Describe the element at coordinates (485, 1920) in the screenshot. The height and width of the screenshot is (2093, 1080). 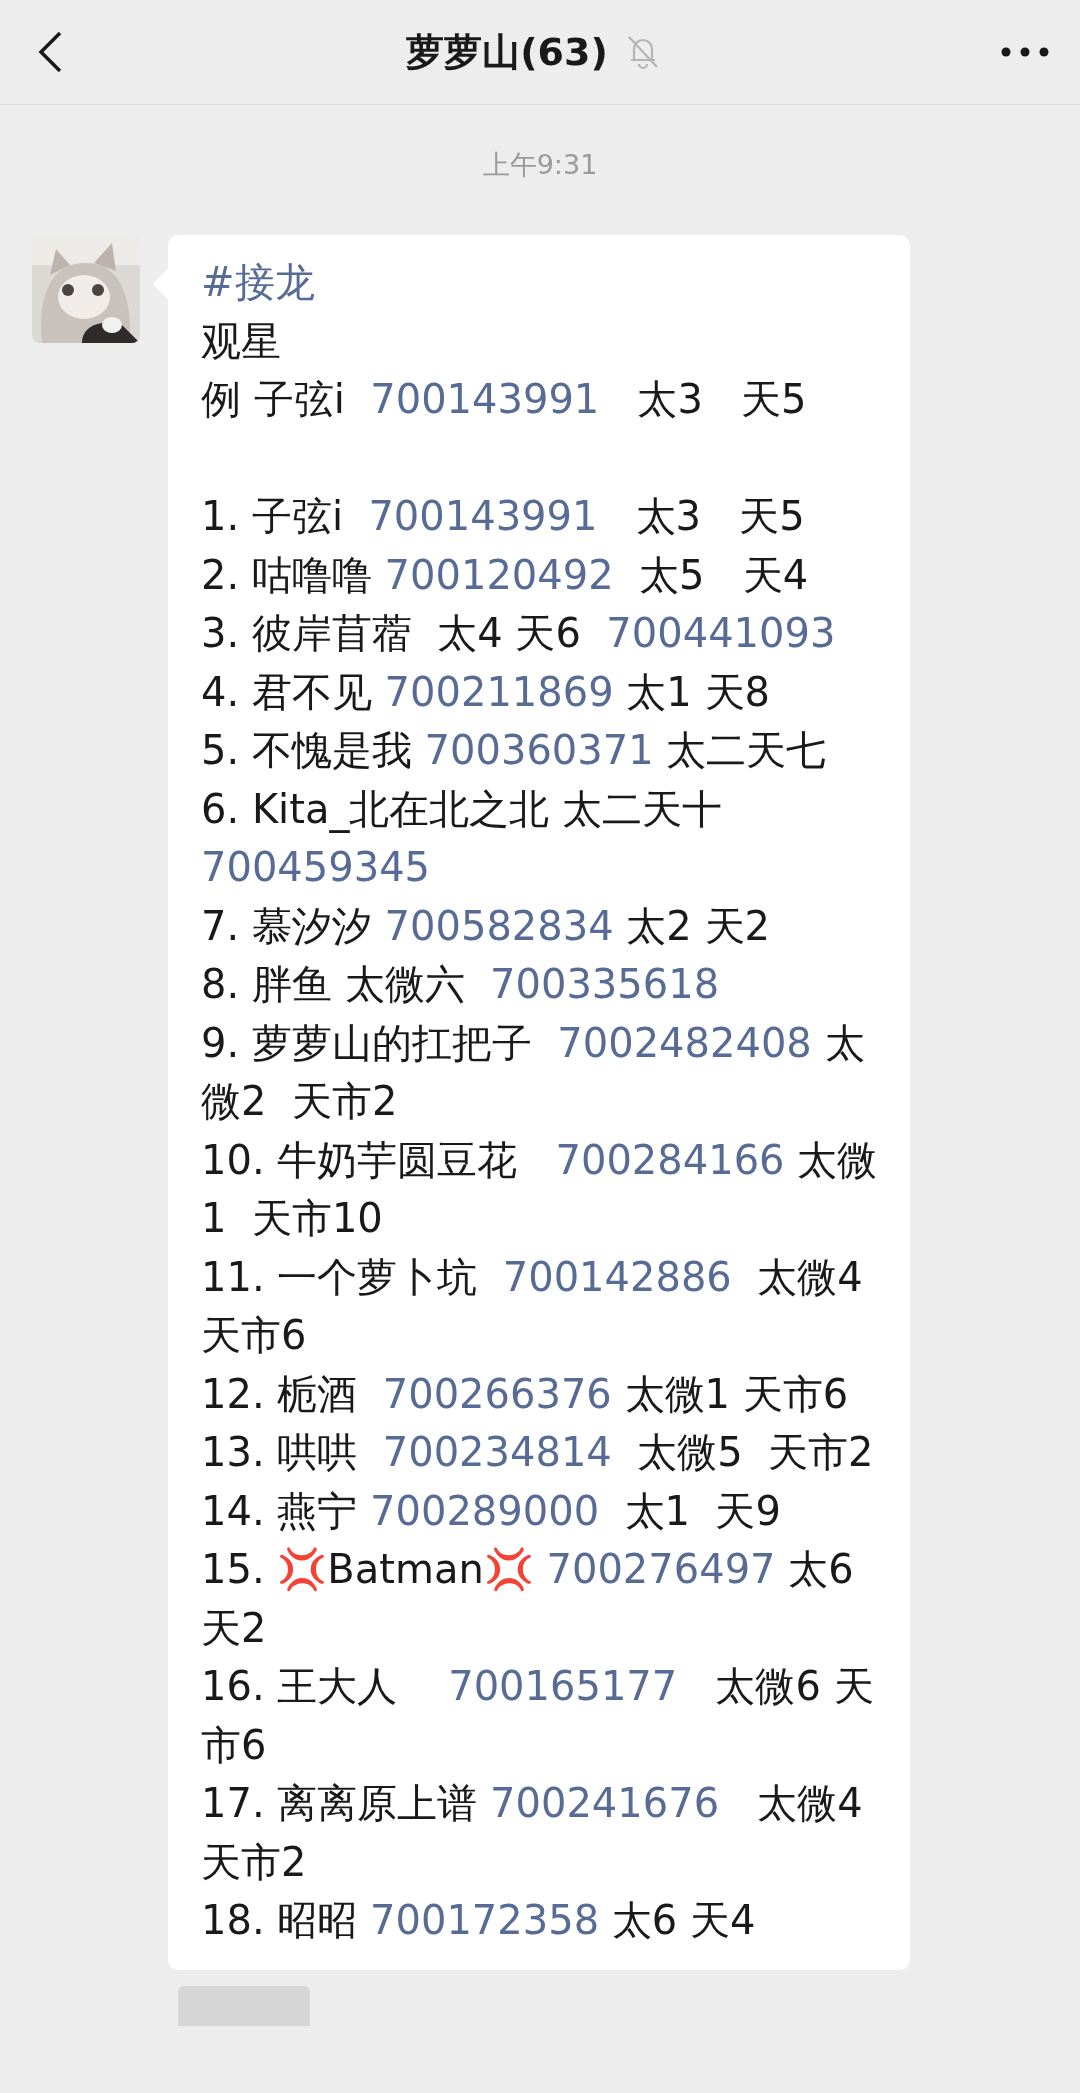
I see `id-link: 700172358` at that location.